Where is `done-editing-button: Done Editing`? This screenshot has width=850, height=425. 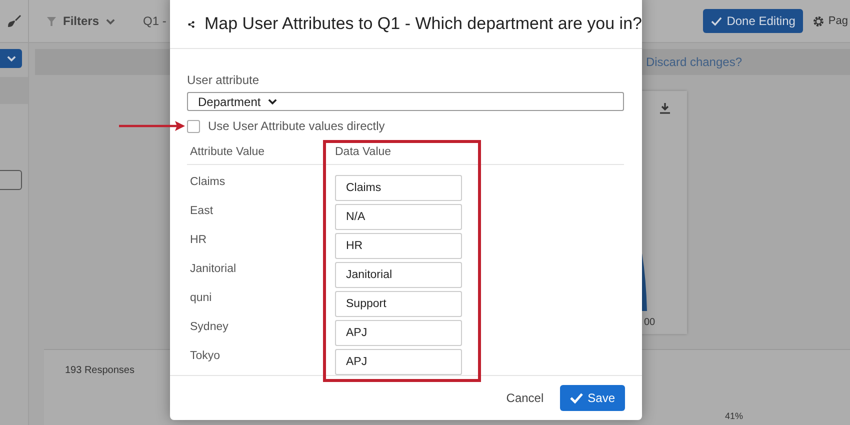 done-editing-button: Done Editing is located at coordinates (753, 21).